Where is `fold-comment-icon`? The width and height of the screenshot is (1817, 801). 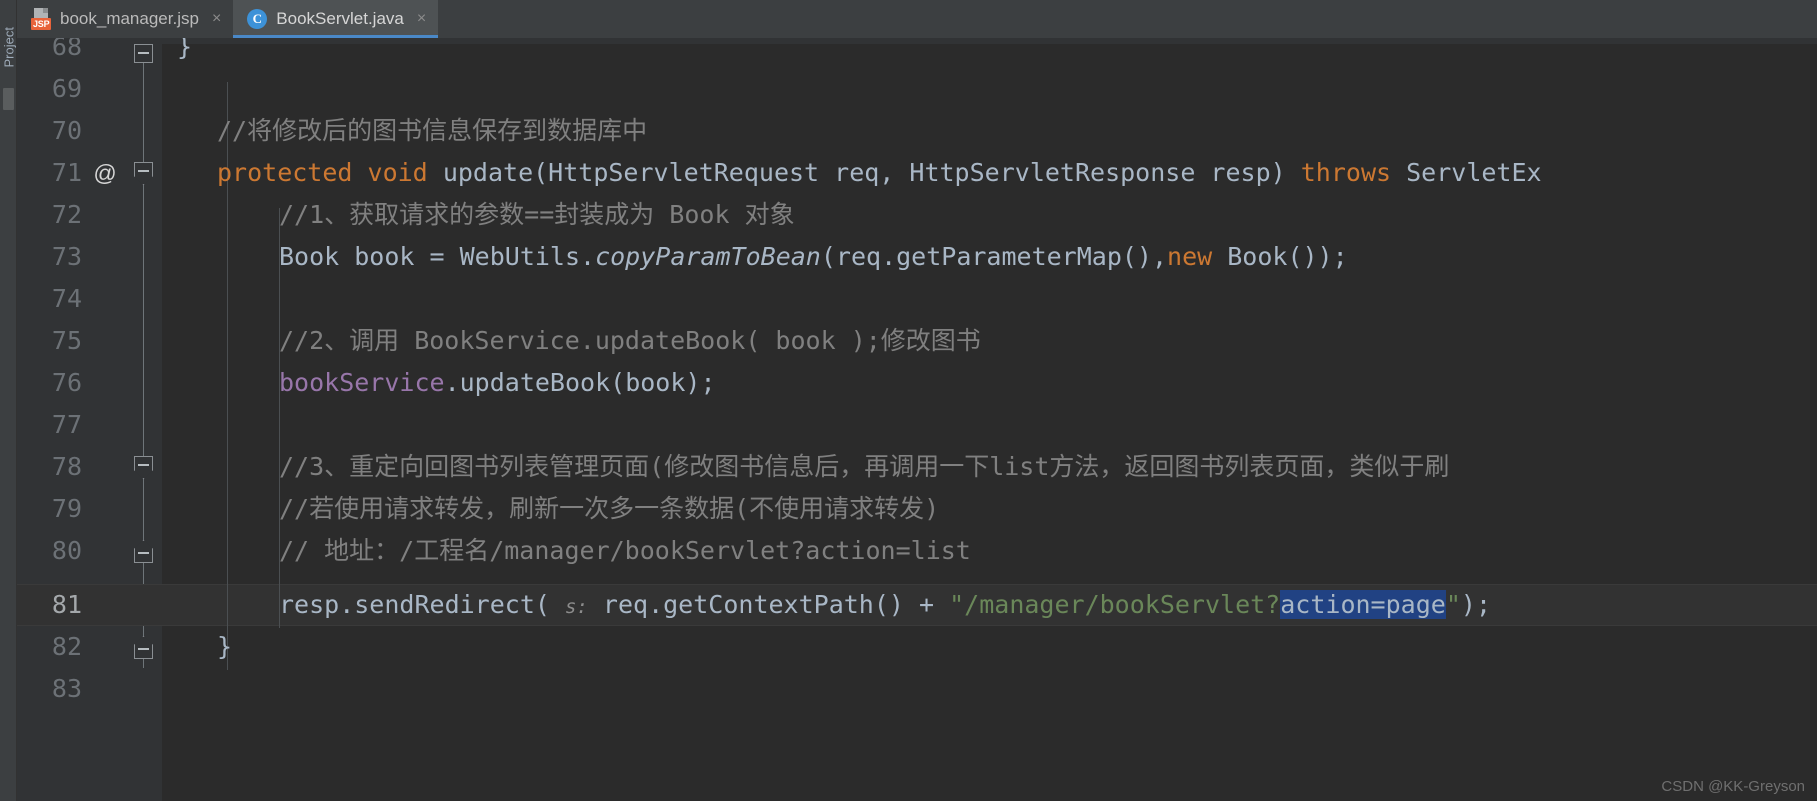
fold-comment-icon is located at coordinates (144, 467).